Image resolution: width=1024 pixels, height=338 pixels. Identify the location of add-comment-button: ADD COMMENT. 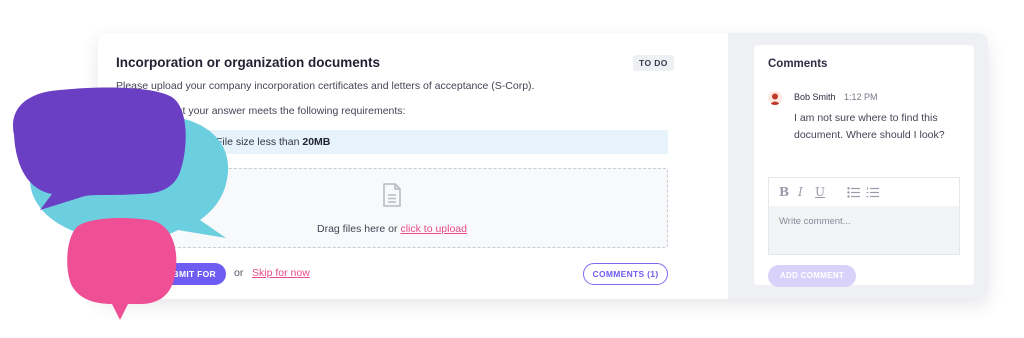
(812, 276).